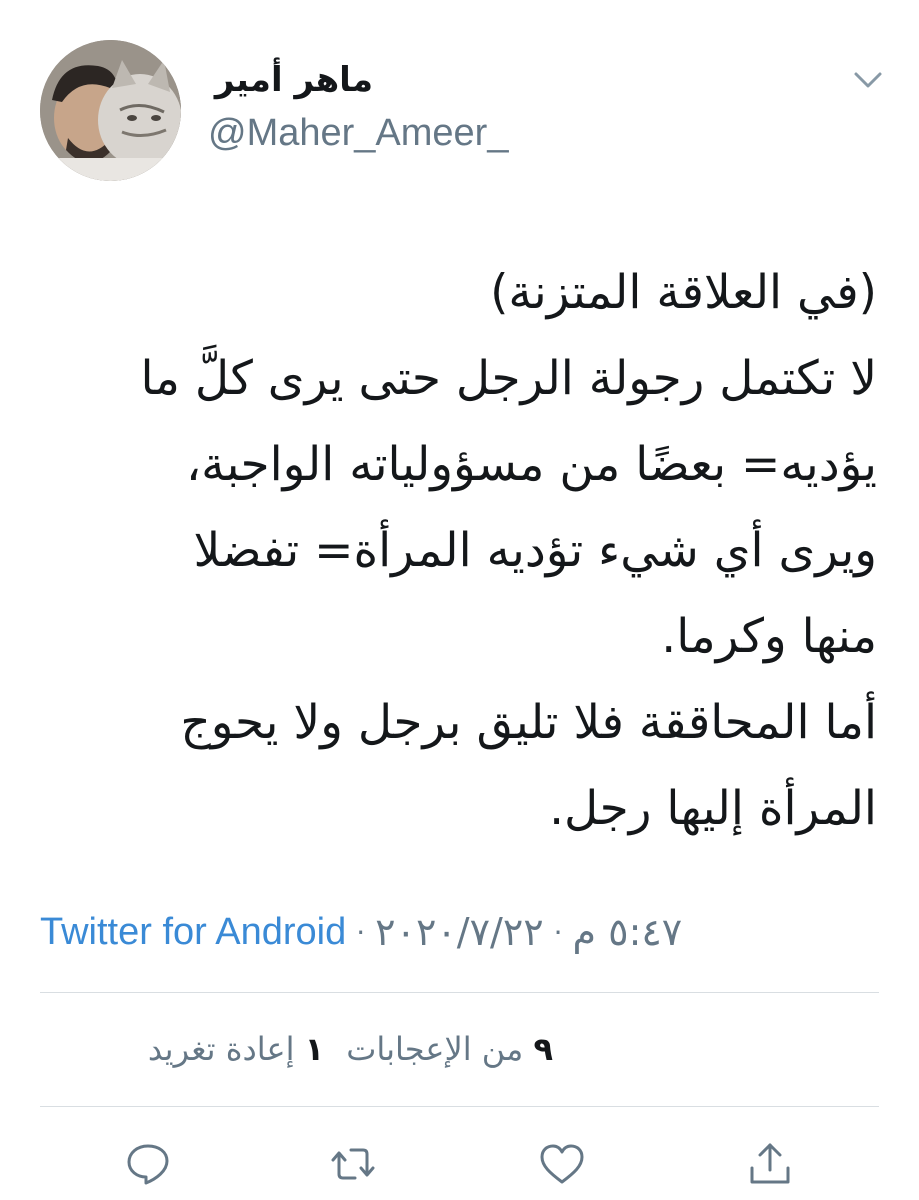  I want to click on share-button, so click(770, 1164).